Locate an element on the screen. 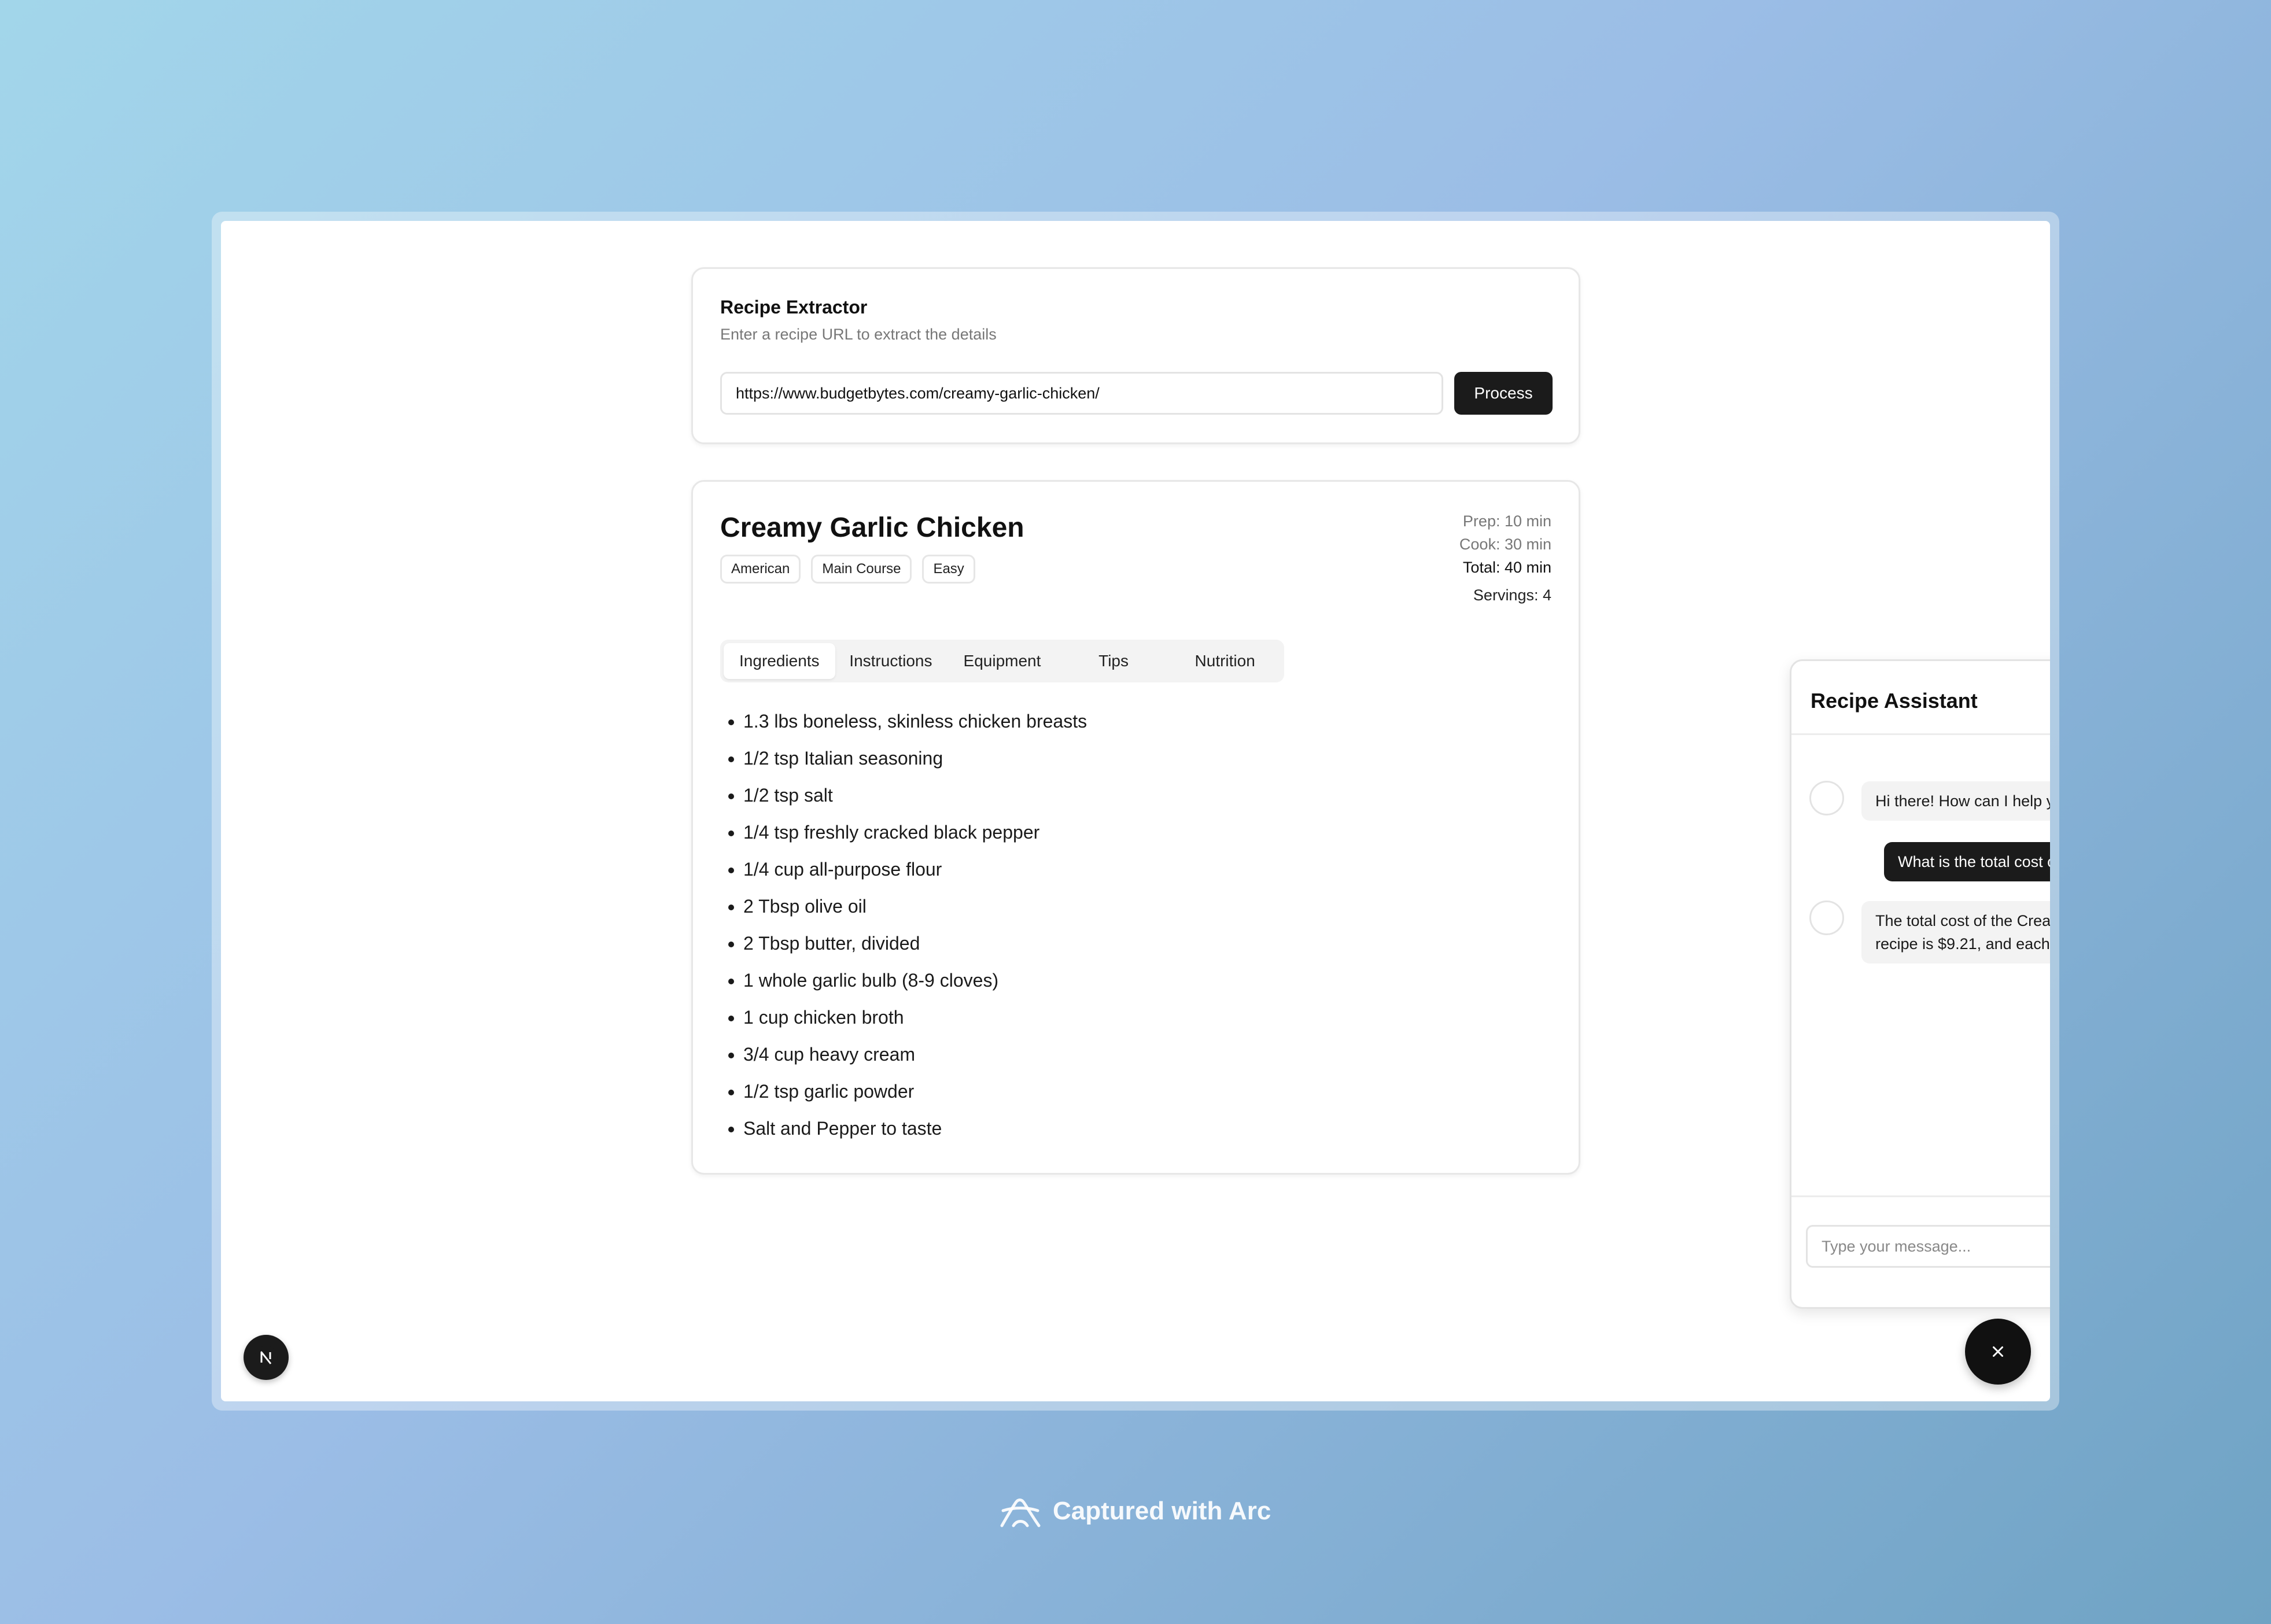 This screenshot has height=1624, width=2271. close-icon is located at coordinates (1998, 1351).